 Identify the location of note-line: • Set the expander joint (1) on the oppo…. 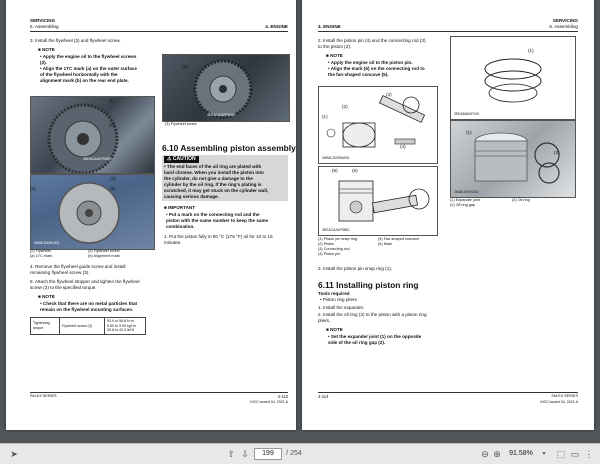
(375, 336).